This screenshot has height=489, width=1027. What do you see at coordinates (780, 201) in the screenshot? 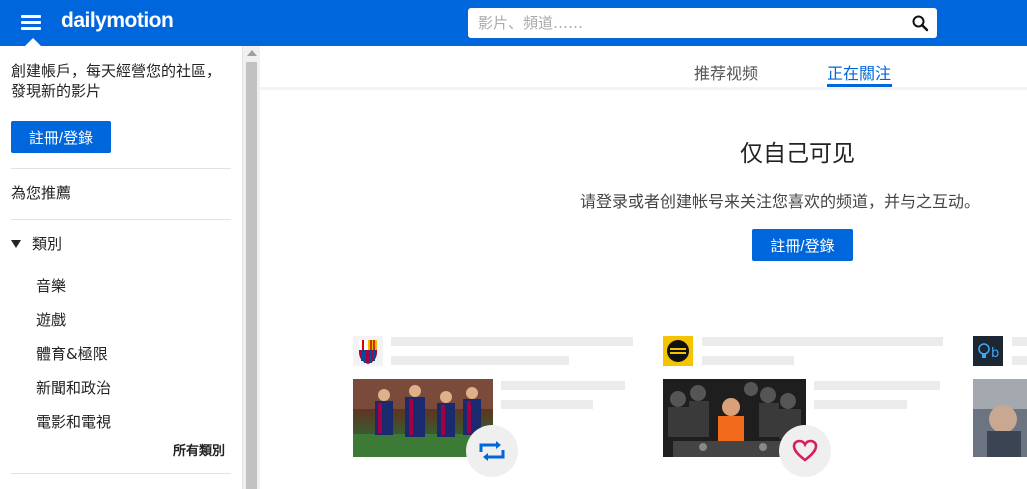
I see `private-description: 请登录或者创建帐号来关注您喜欢的频道，并与之互动。` at bounding box center [780, 201].